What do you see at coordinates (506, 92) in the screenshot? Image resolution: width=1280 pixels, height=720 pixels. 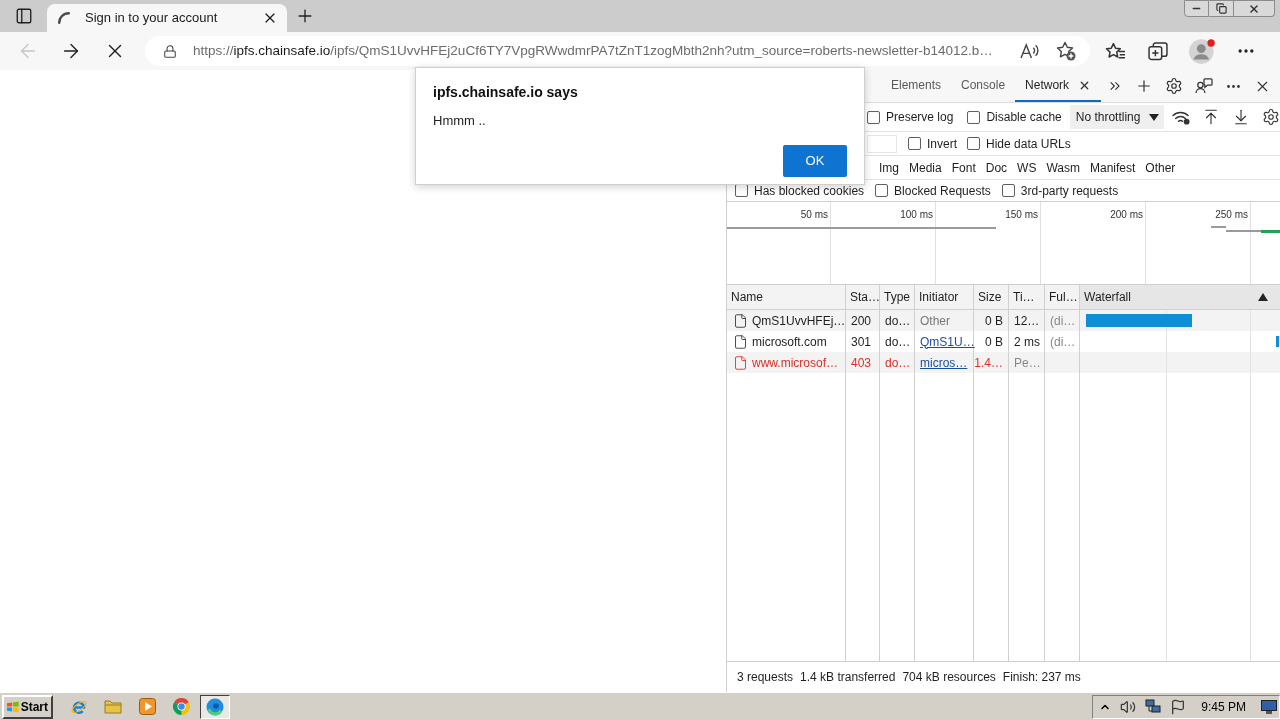 I see `dialog-title: ipfs.chainsafe.io says` at bounding box center [506, 92].